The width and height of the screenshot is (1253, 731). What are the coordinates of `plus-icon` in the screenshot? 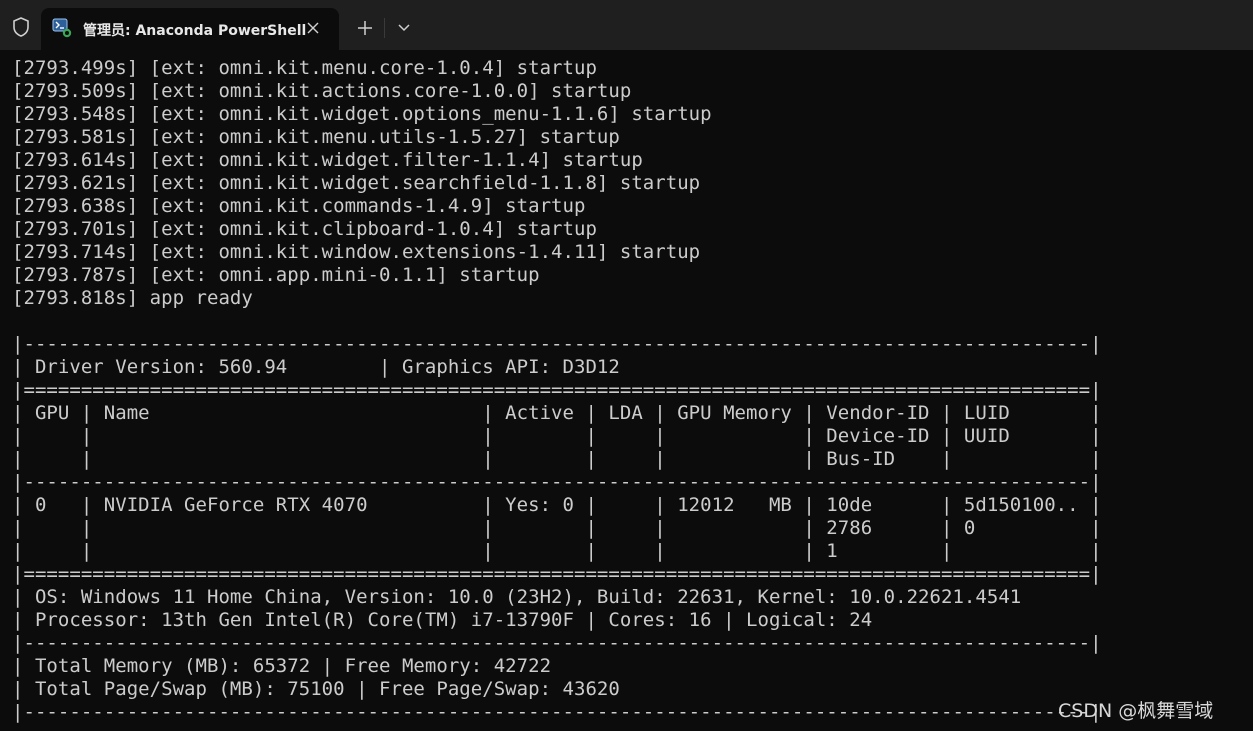 It's located at (365, 28).